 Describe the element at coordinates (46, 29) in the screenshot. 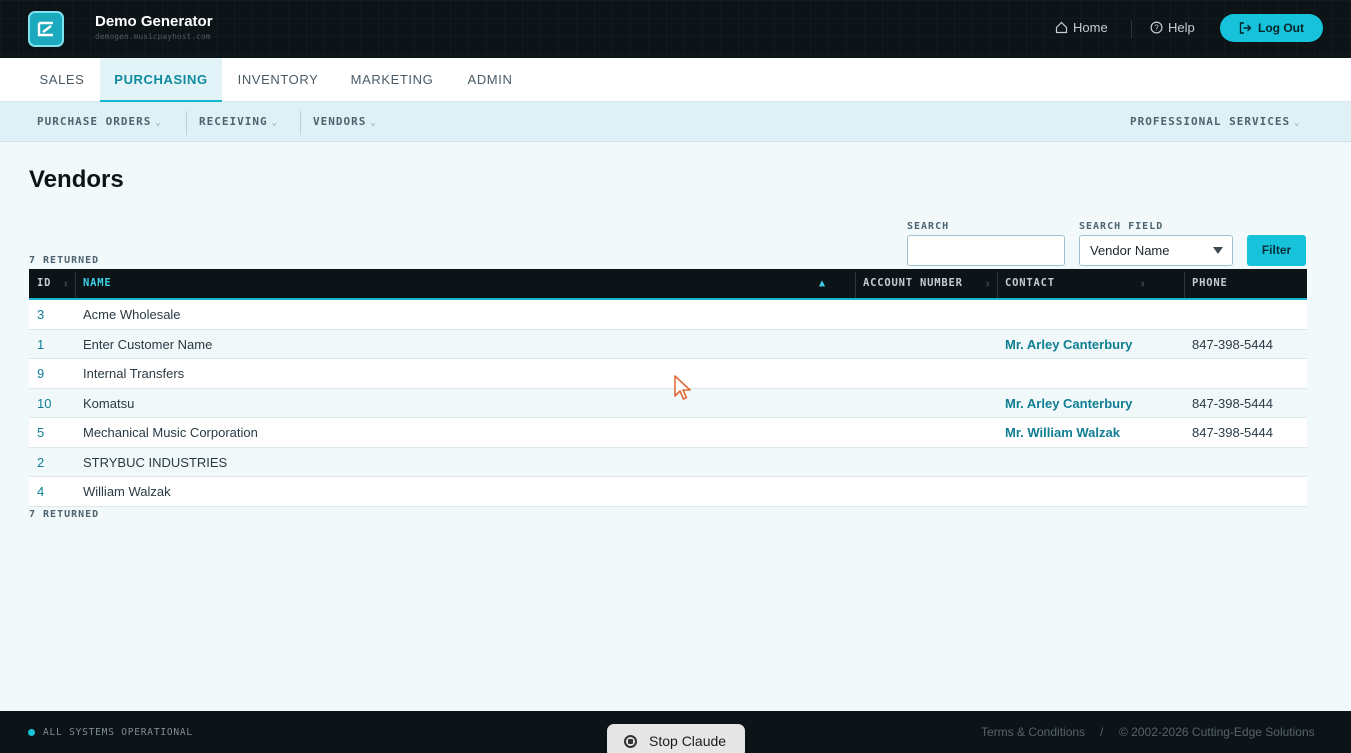

I see `app-logo-icon` at that location.